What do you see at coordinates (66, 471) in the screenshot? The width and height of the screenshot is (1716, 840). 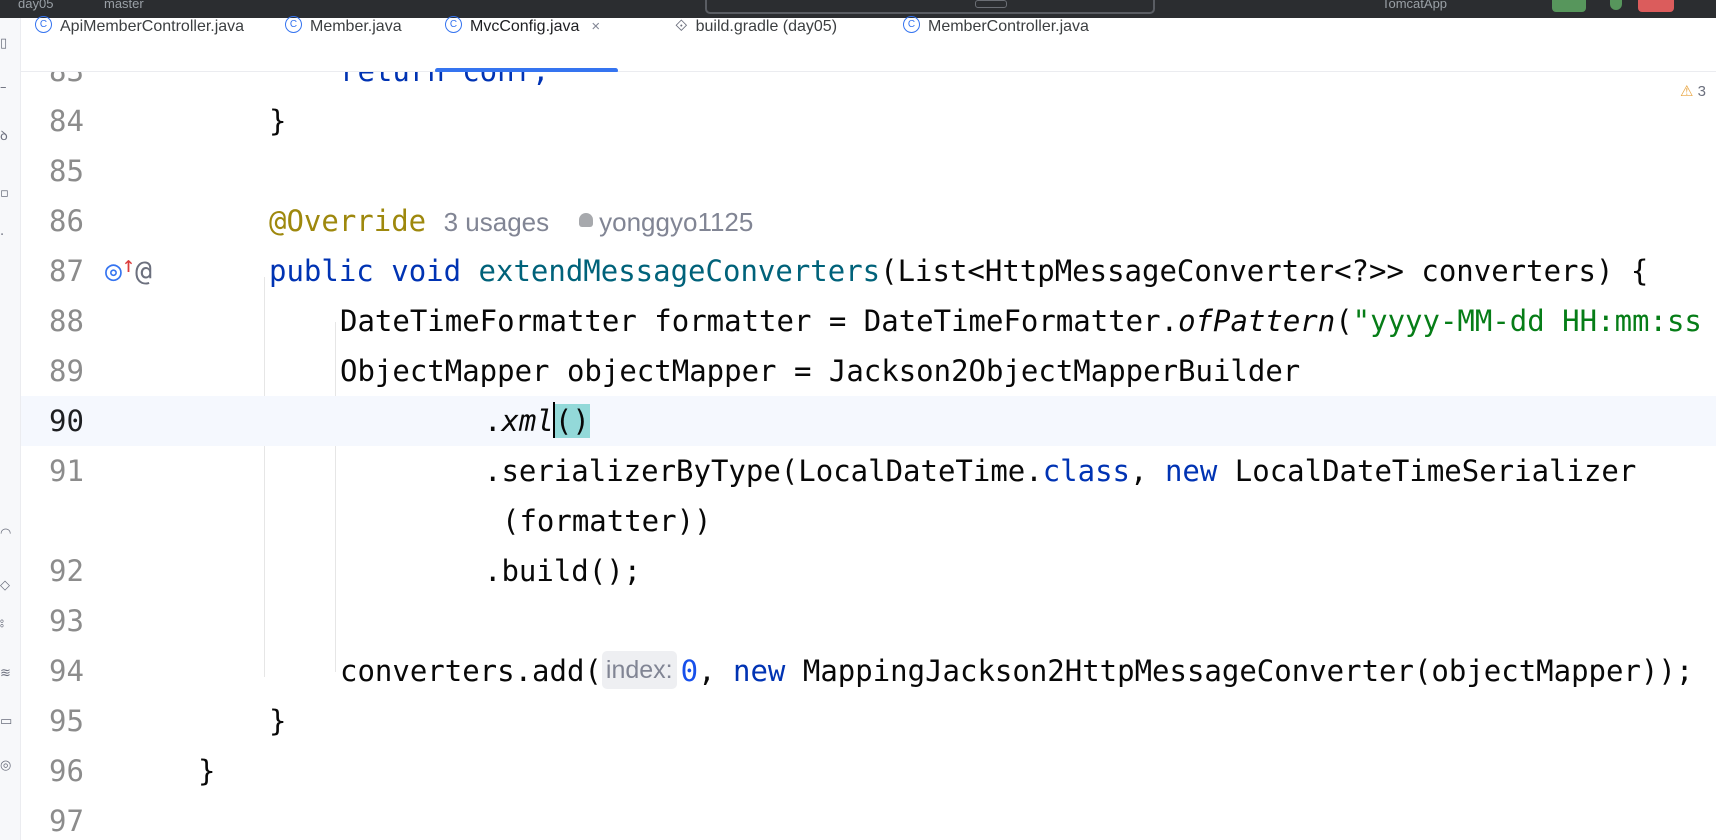 I see `line-number: 91` at bounding box center [66, 471].